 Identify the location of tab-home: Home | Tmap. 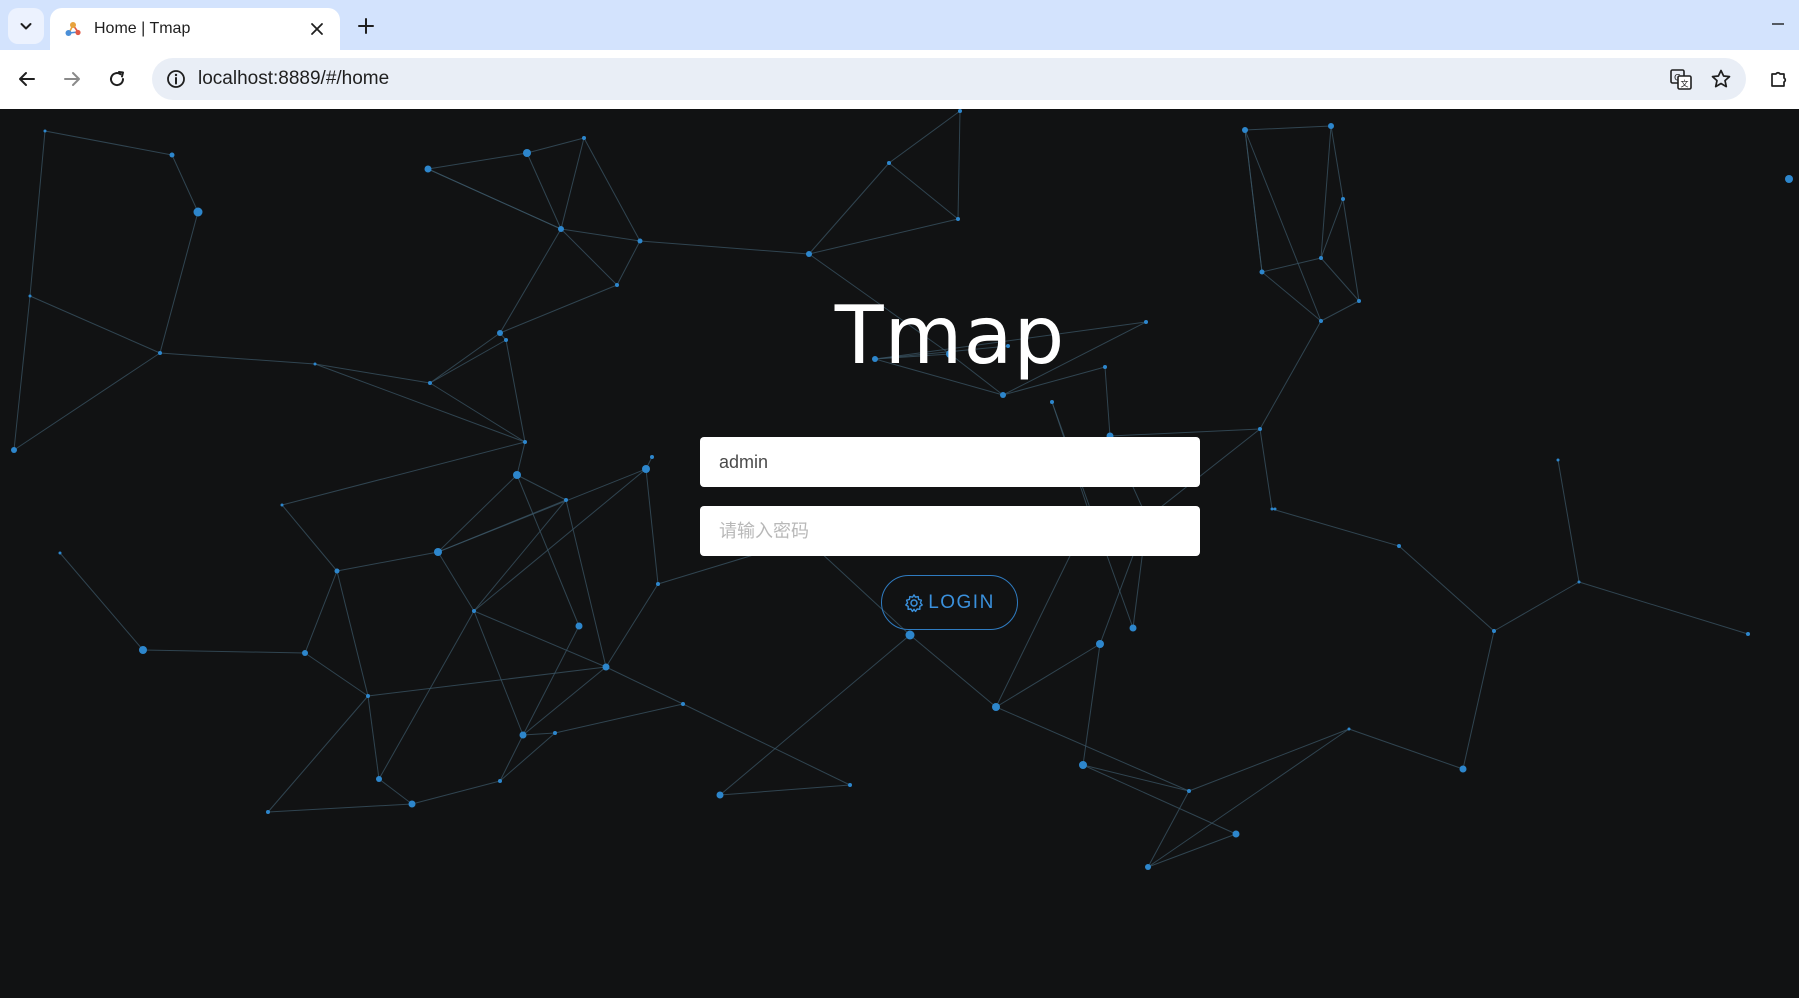
(195, 29).